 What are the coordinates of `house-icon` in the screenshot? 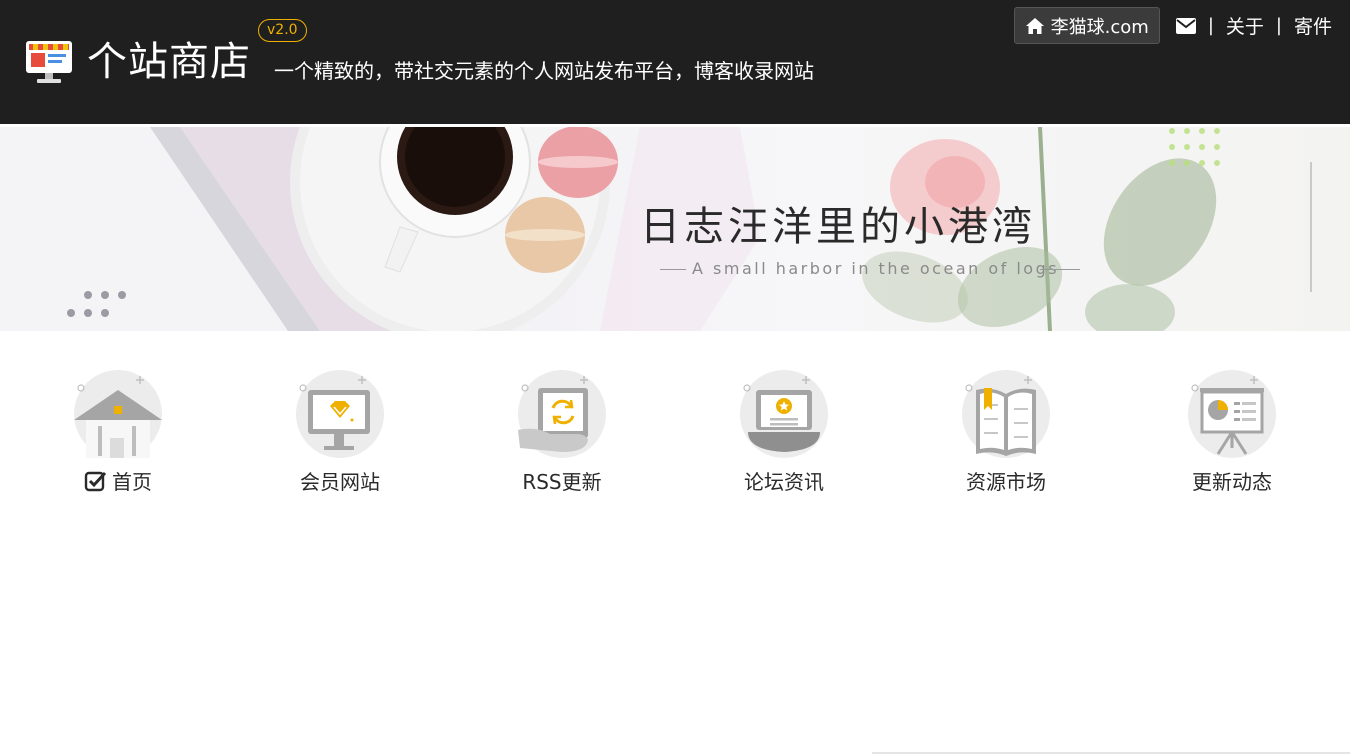 It's located at (118, 414).